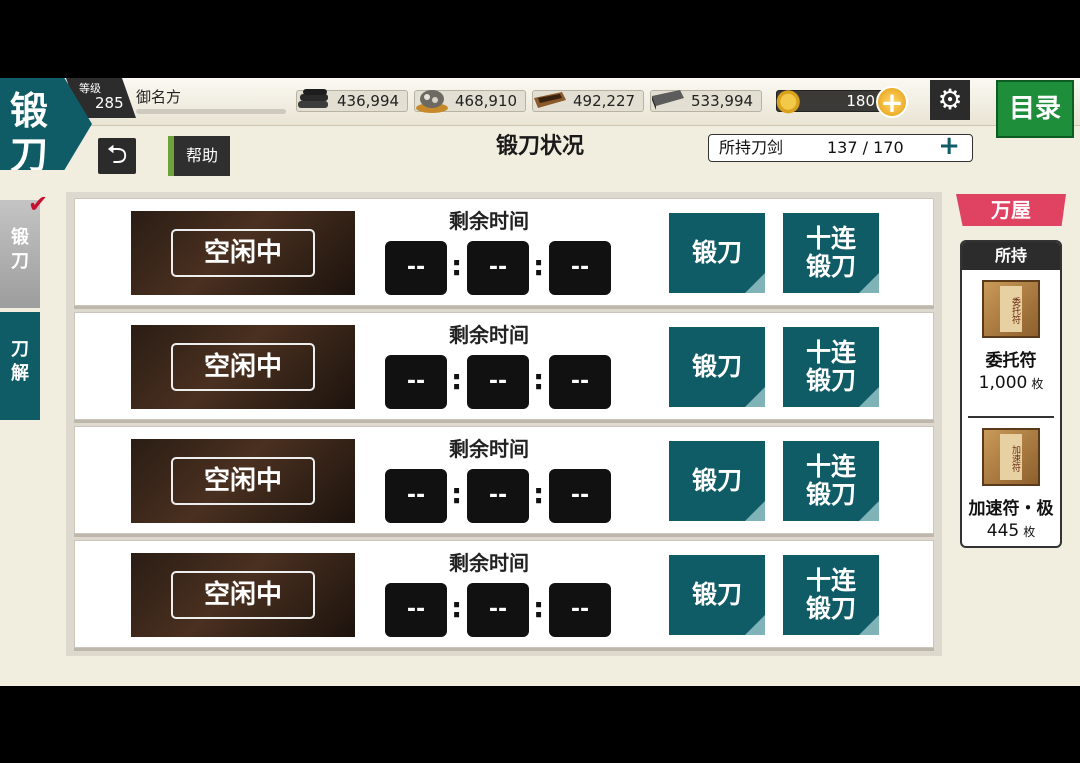 The image size is (1080, 763). I want to click on page-title: 锻刀状况, so click(539, 146).